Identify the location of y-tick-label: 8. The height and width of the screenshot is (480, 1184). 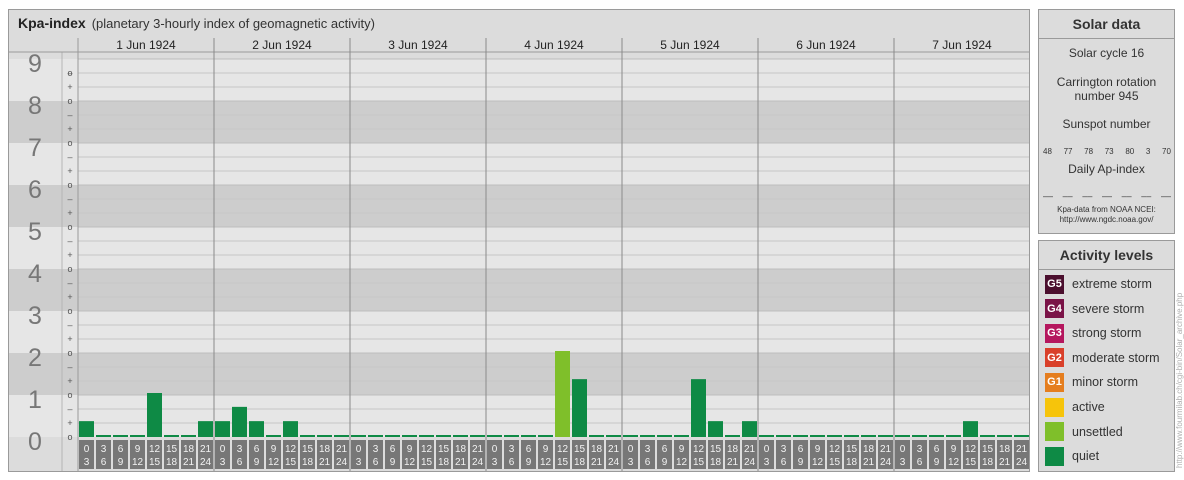
(35, 106).